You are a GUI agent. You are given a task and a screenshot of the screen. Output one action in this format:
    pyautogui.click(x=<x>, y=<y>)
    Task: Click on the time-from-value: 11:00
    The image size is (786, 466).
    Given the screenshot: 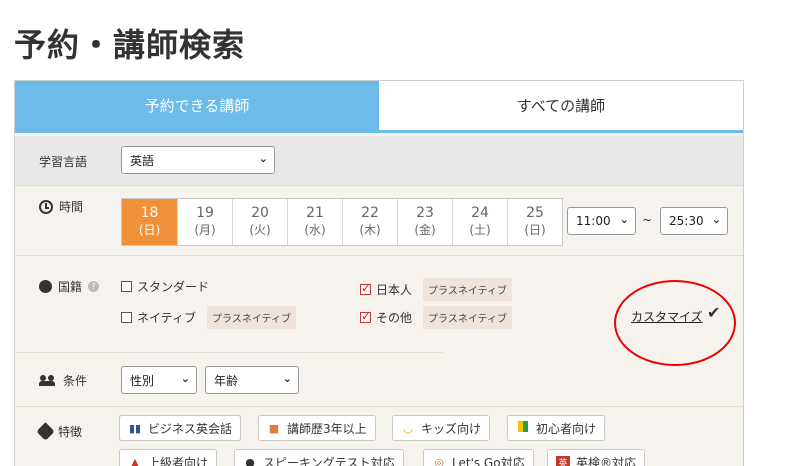 What is the action you would take?
    pyautogui.click(x=593, y=221)
    